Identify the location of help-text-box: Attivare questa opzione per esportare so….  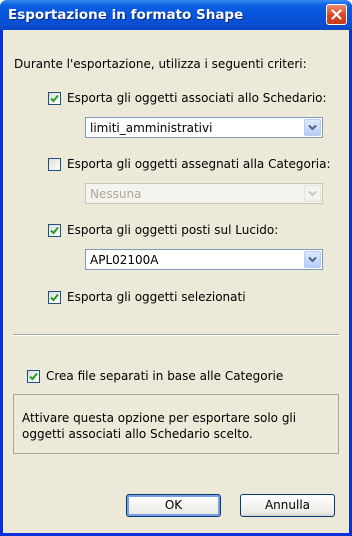
(176, 424).